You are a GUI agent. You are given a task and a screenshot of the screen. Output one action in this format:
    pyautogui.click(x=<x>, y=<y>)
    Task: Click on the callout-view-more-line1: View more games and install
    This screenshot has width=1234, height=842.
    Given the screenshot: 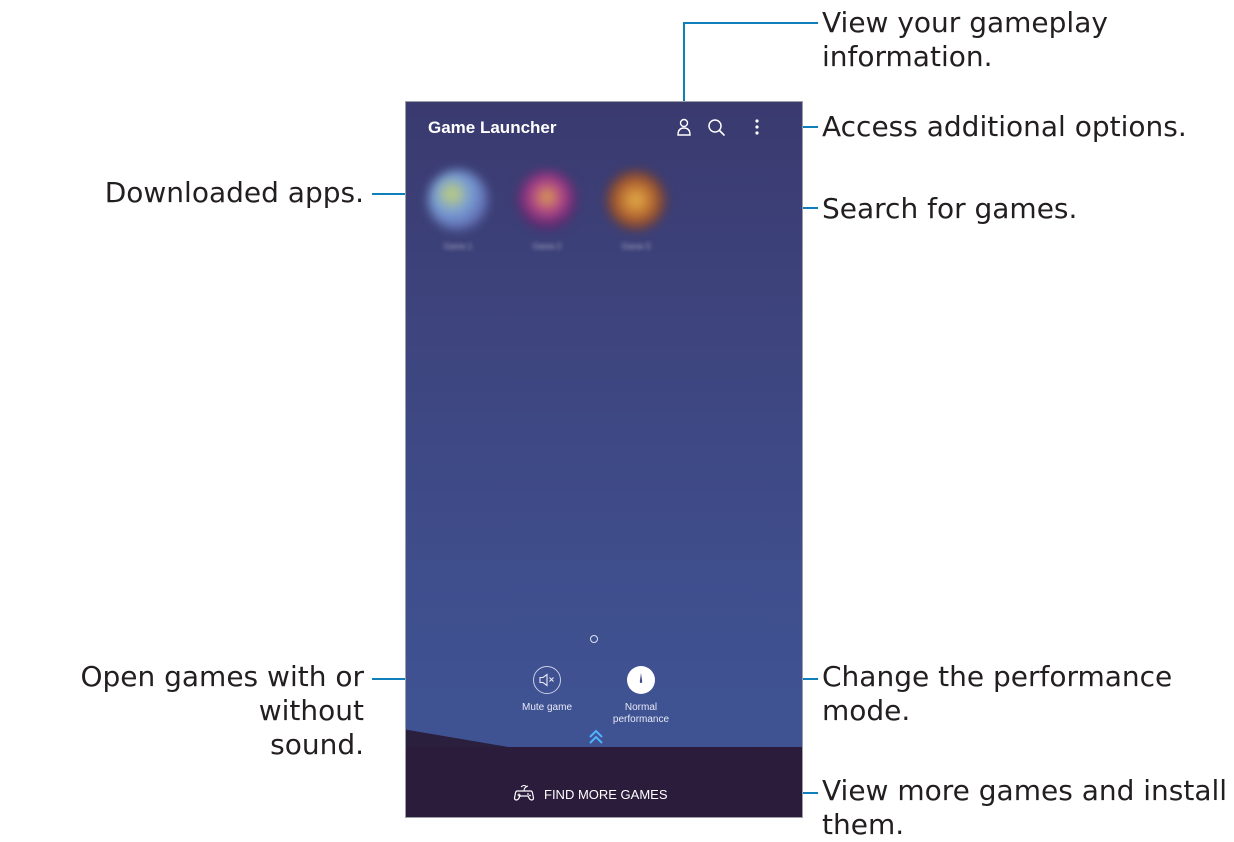 What is the action you would take?
    pyautogui.click(x=1025, y=790)
    